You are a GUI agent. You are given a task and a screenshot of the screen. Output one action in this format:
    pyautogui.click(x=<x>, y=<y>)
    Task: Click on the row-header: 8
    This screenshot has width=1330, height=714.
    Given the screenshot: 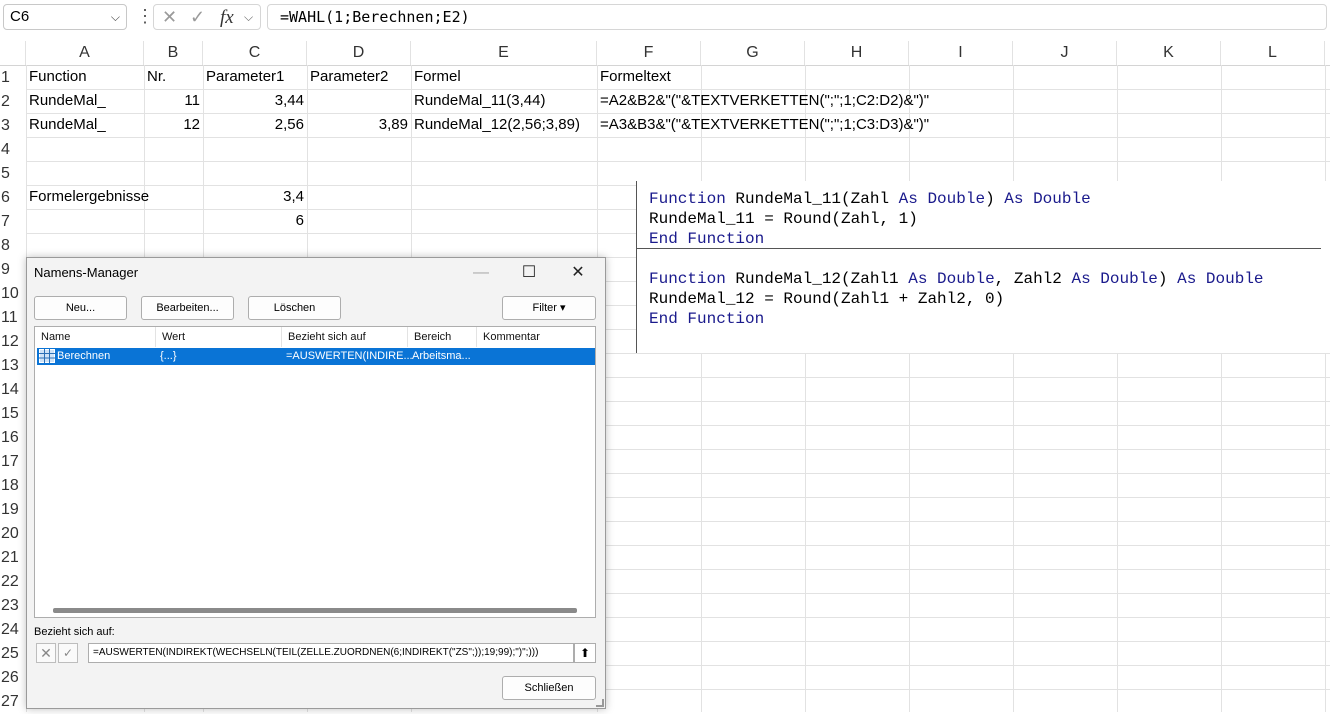 What is the action you would take?
    pyautogui.click(x=13, y=246)
    